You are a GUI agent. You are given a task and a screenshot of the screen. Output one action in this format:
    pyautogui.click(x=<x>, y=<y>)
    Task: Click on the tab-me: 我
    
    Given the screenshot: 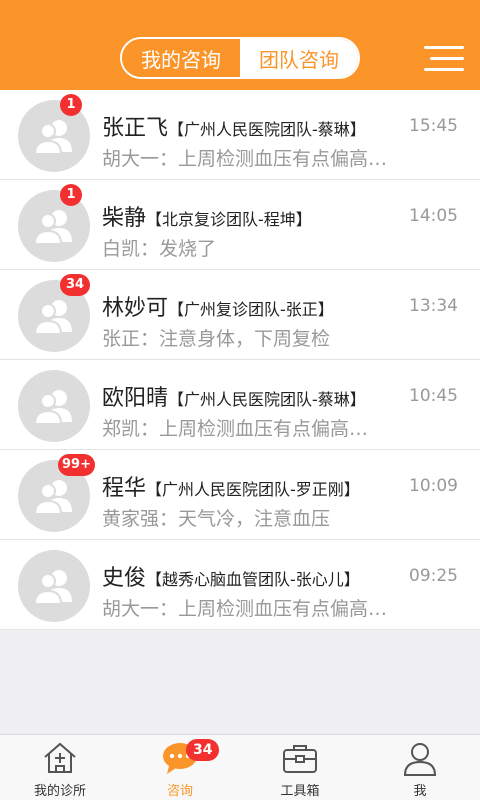 What is the action you would take?
    pyautogui.click(x=420, y=767)
    